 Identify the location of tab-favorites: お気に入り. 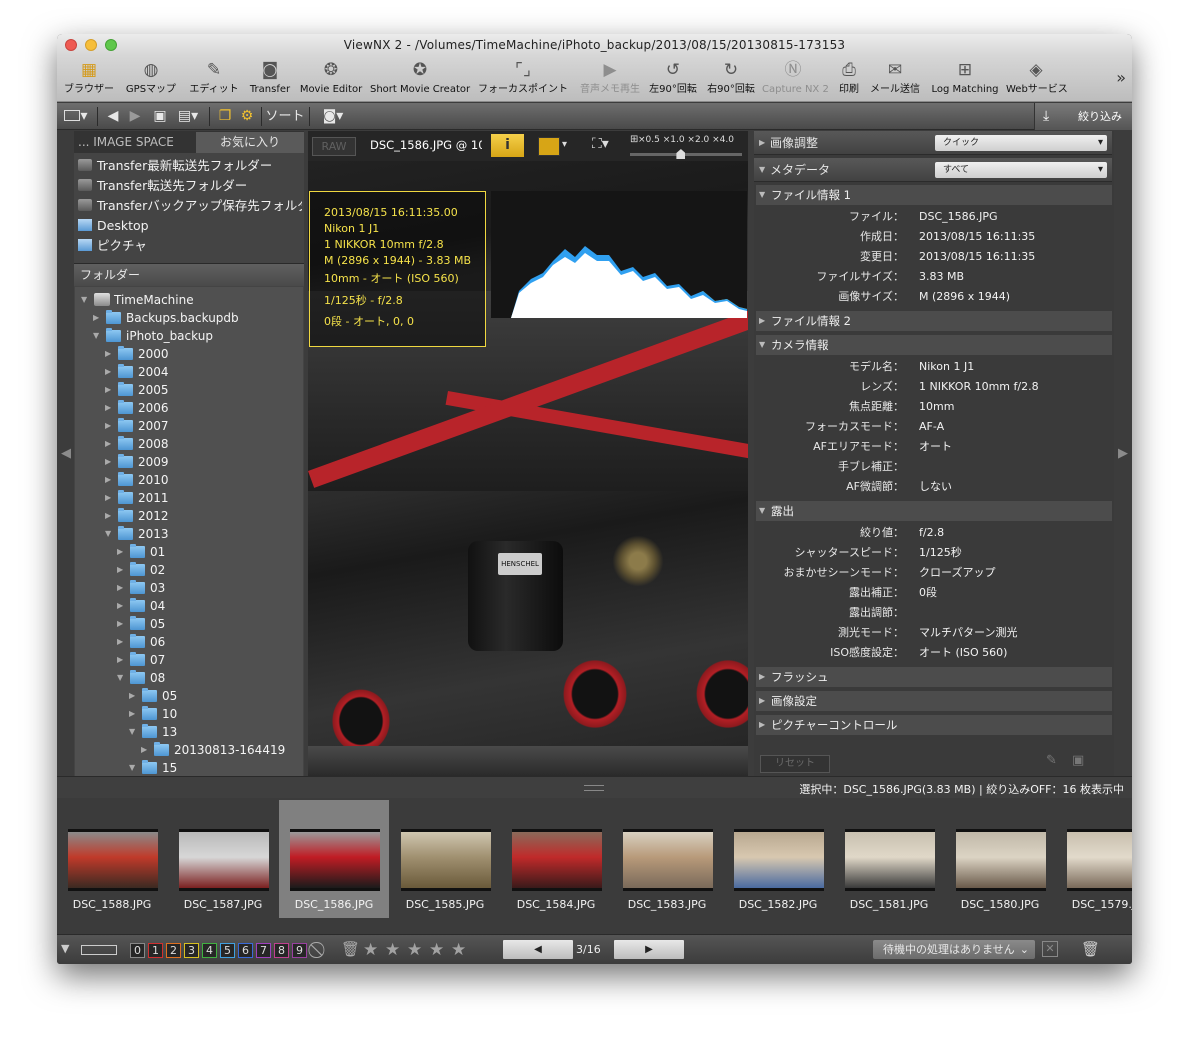
(250, 142).